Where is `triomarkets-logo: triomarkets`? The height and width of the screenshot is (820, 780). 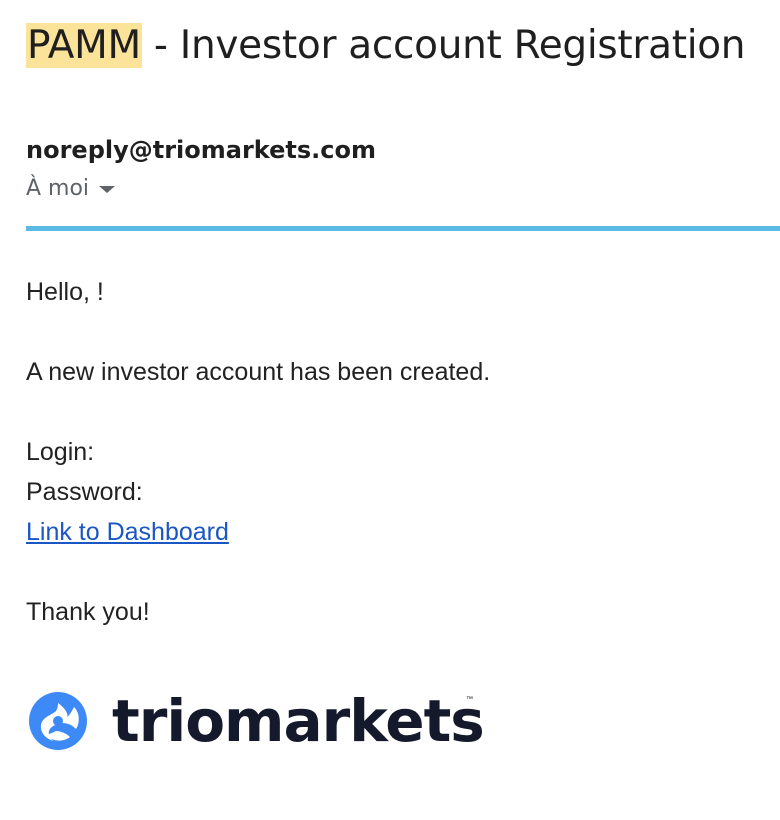
triomarkets-logo: triomarkets is located at coordinates (255, 721).